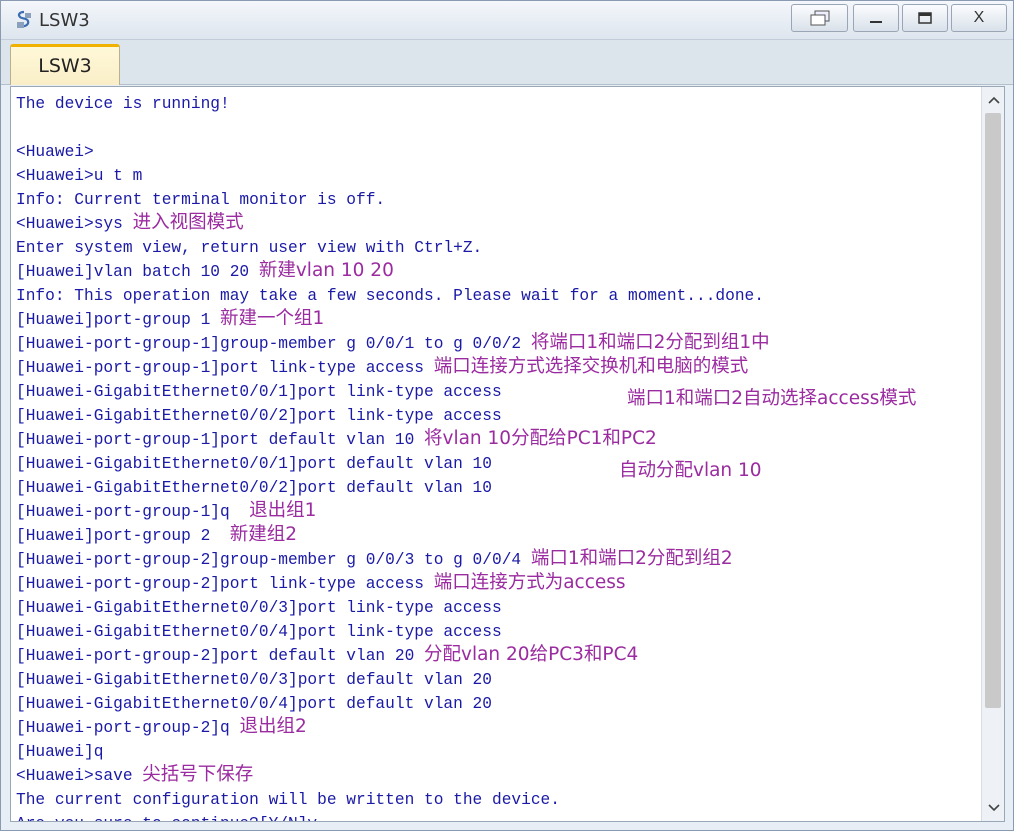  I want to click on command-text: <Huawei>u t m, so click(79, 176).